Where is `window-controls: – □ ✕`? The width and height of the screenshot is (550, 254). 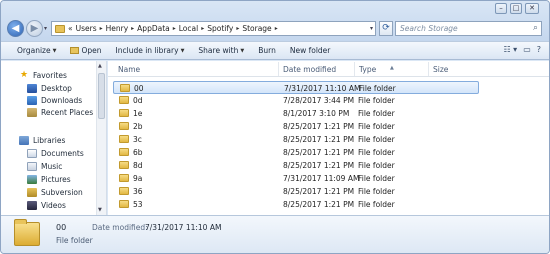 window-controls: – □ ✕ is located at coordinates (517, 8).